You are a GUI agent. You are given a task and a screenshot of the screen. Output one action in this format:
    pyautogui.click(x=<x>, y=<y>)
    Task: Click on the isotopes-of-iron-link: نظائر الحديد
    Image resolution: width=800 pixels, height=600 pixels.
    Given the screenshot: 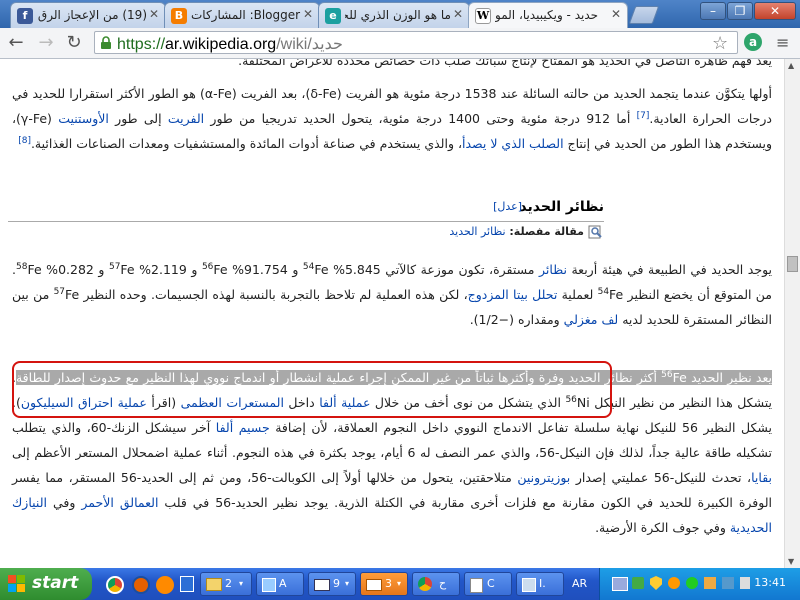 What is the action you would take?
    pyautogui.click(x=477, y=231)
    